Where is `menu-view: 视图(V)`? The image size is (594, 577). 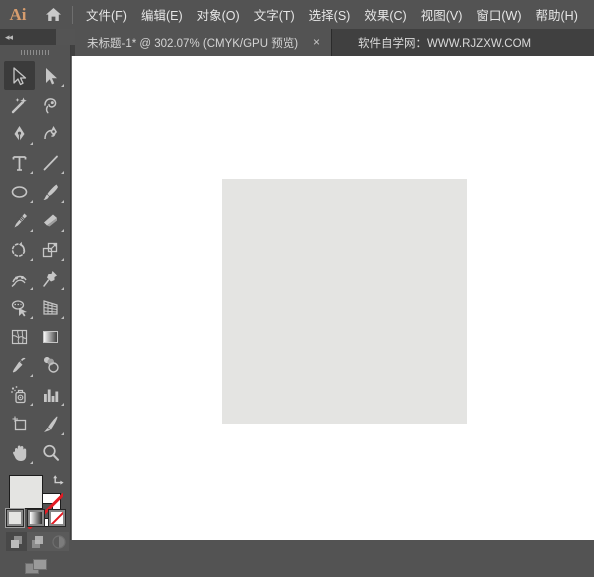 menu-view: 视图(V) is located at coordinates (442, 14).